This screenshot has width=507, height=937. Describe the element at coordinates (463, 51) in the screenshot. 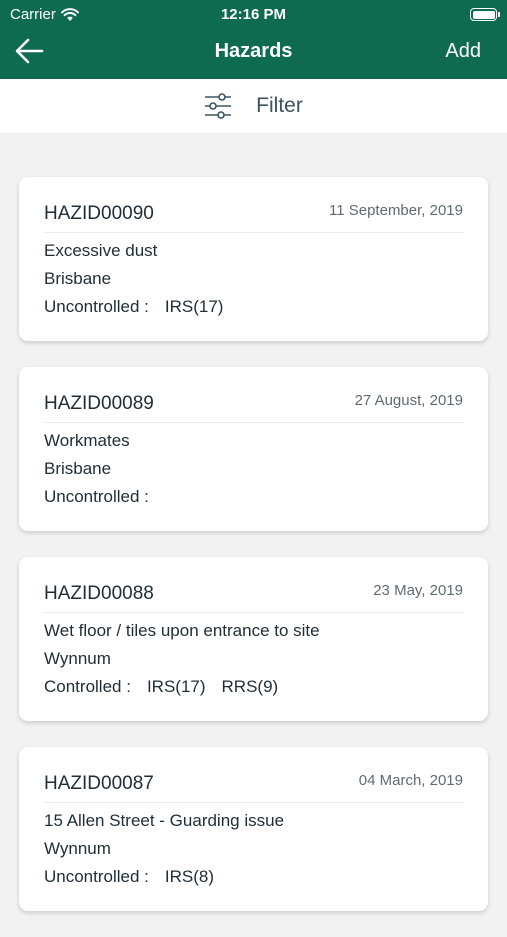

I see `add-hazard-button: Add` at that location.